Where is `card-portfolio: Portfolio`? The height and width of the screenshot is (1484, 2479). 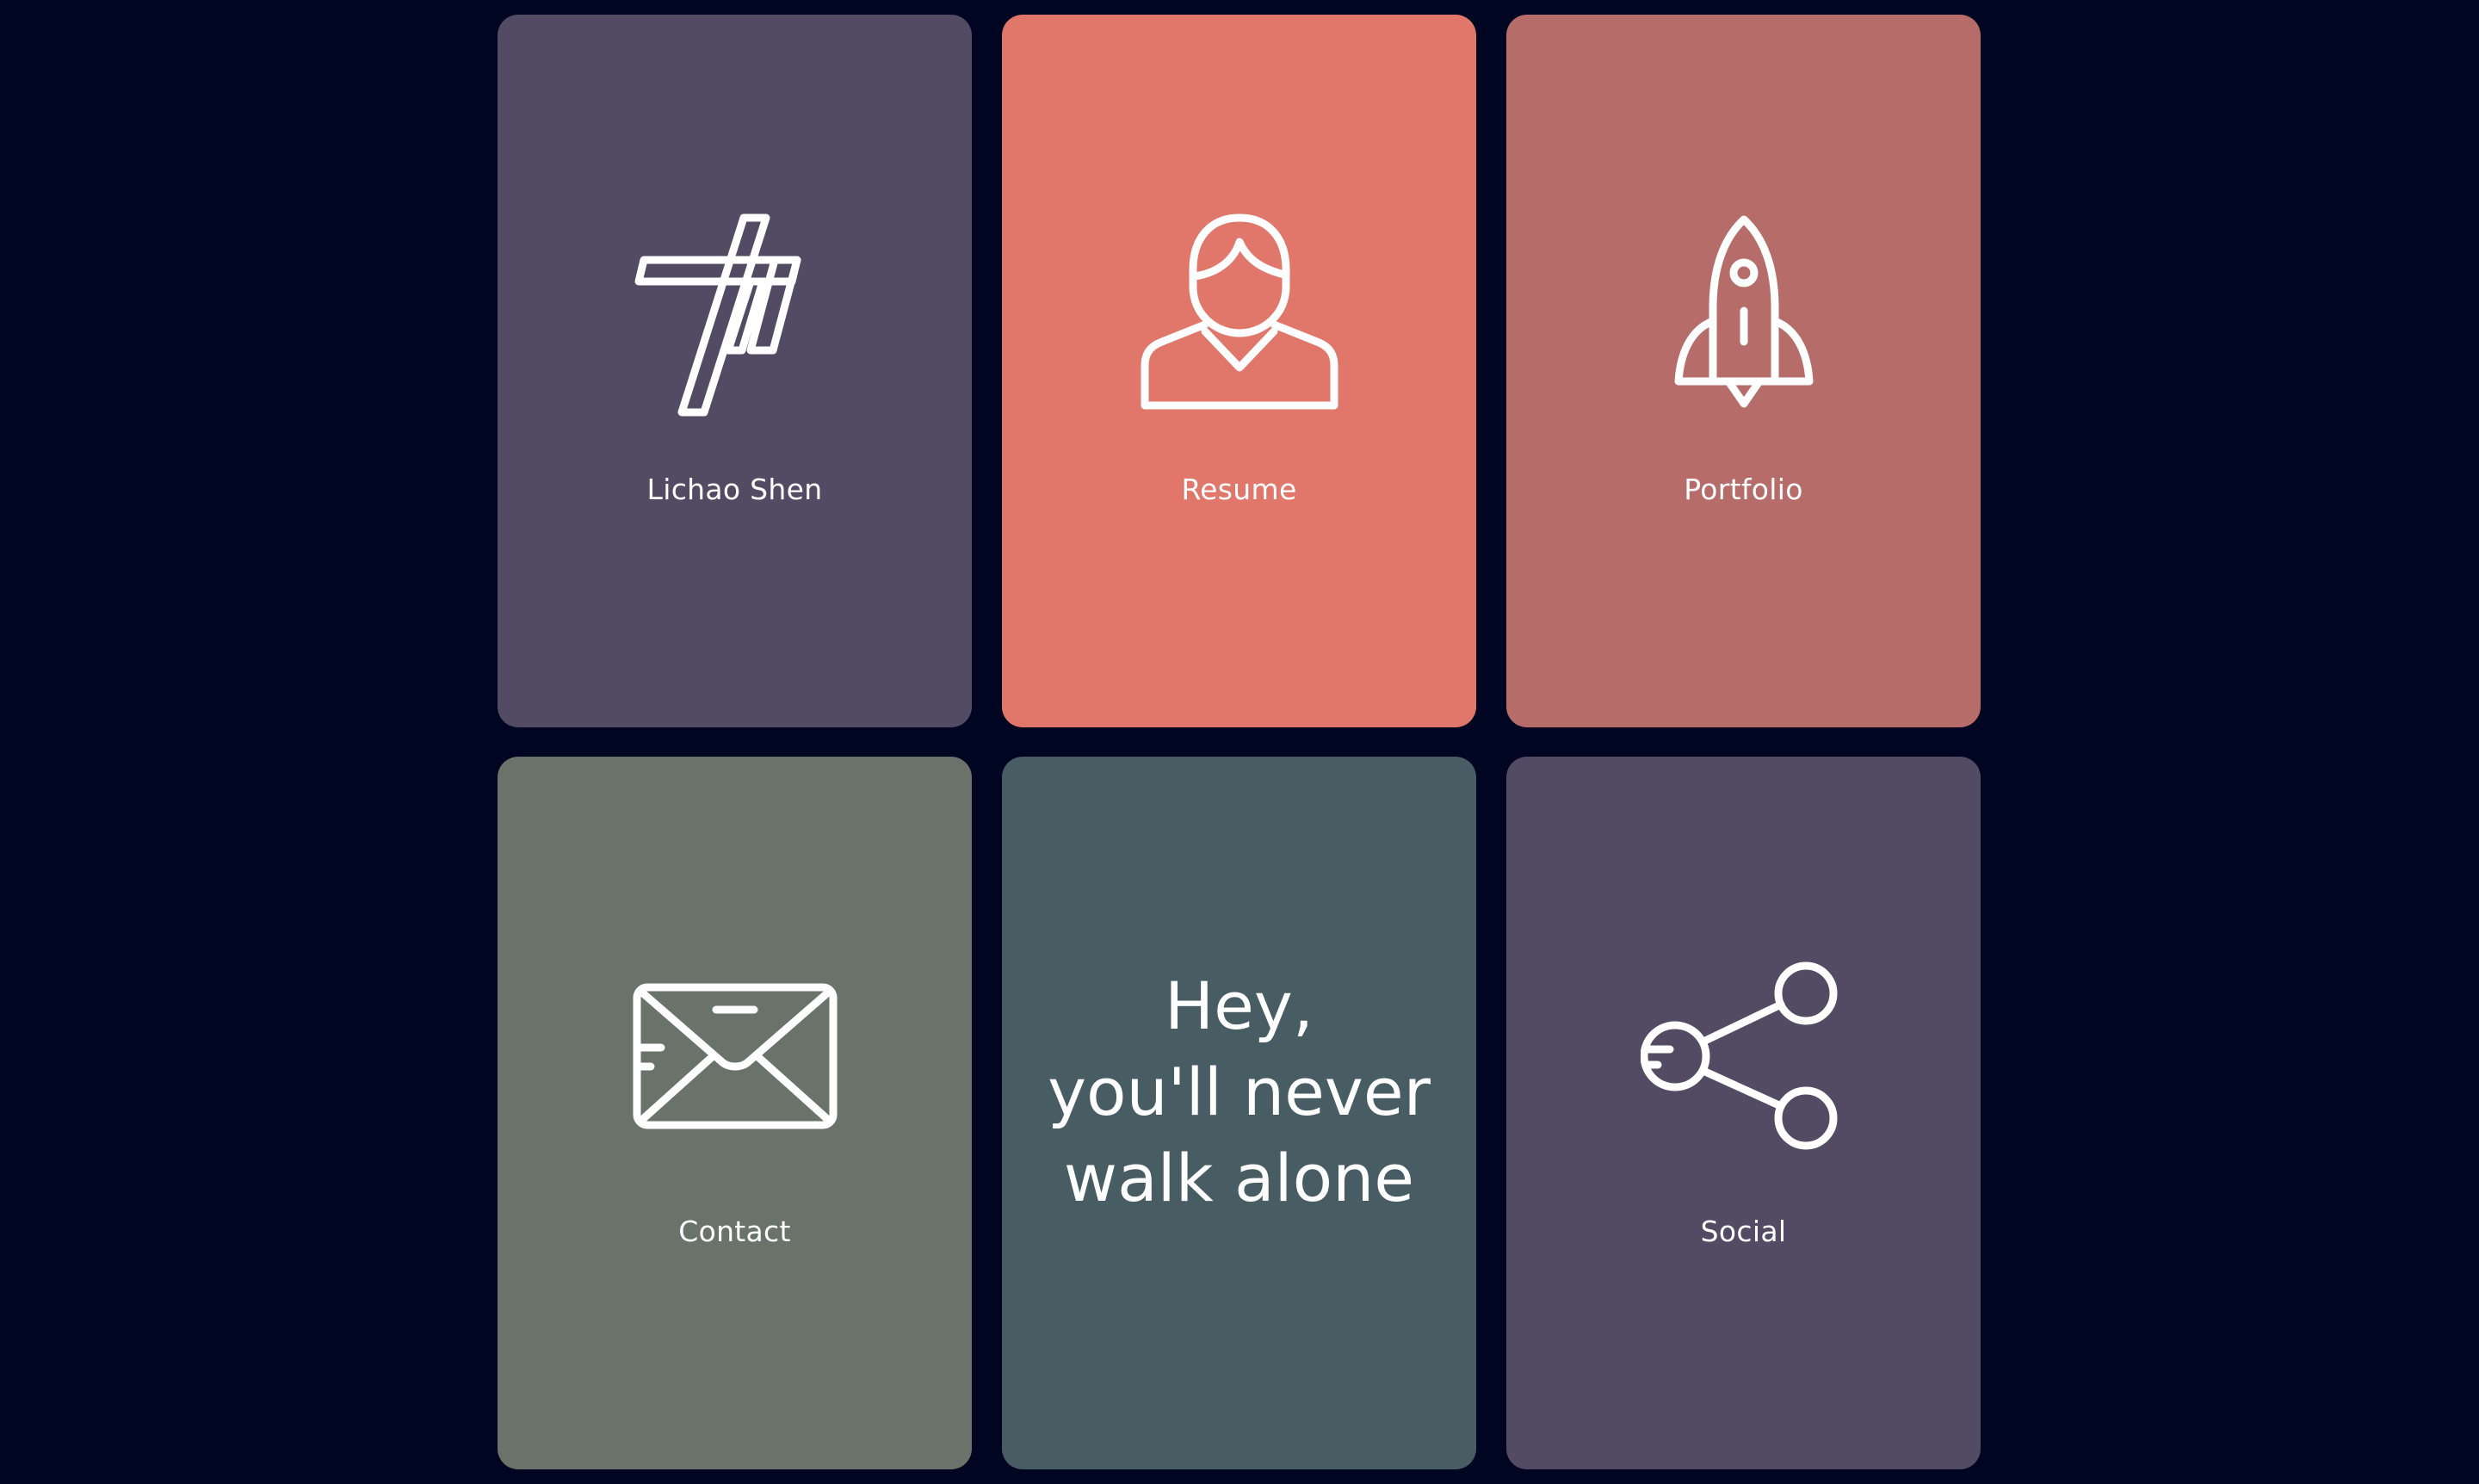 card-portfolio: Portfolio is located at coordinates (1743, 371).